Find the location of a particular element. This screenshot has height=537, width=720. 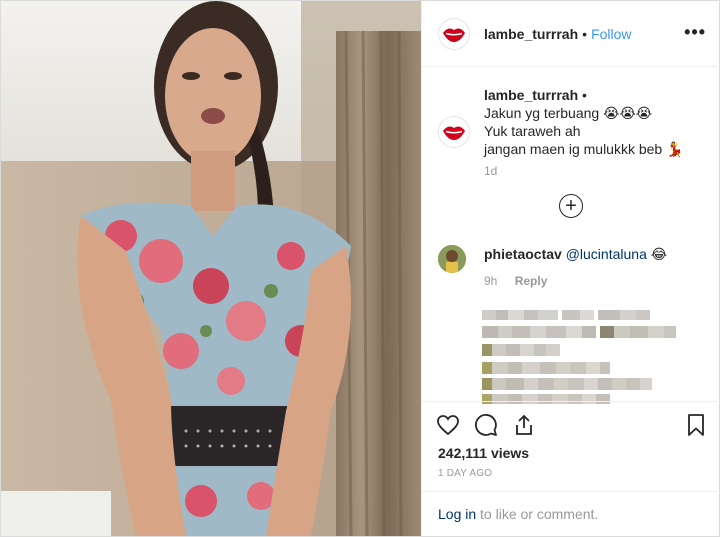

comment-timestamp: 9h is located at coordinates (491, 281).